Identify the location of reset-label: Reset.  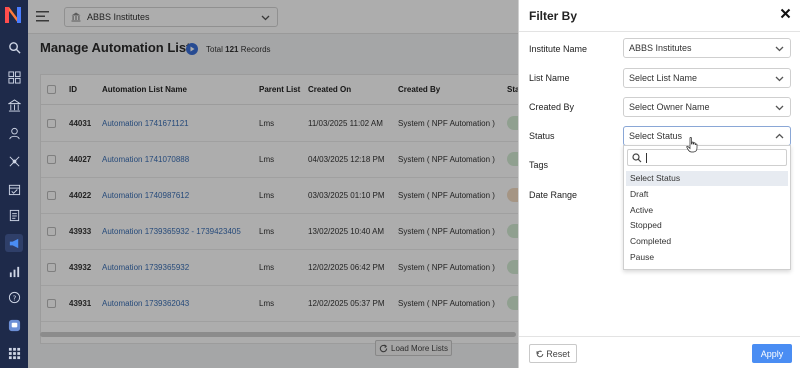
(558, 353).